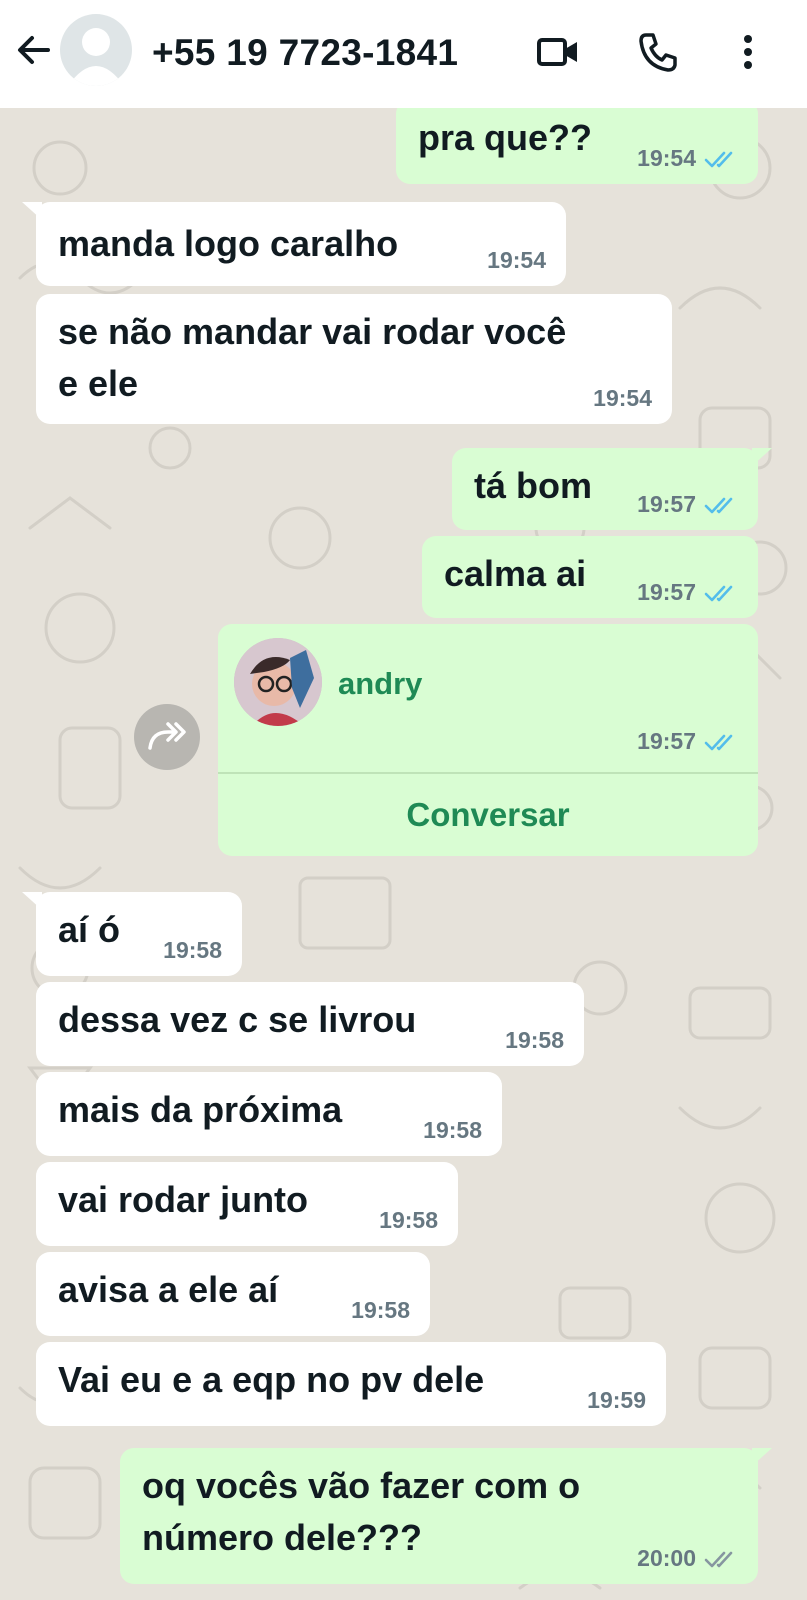  I want to click on message-bubble-incoming: Vai eu e a eqp no pv dele 19:59, so click(351, 1384).